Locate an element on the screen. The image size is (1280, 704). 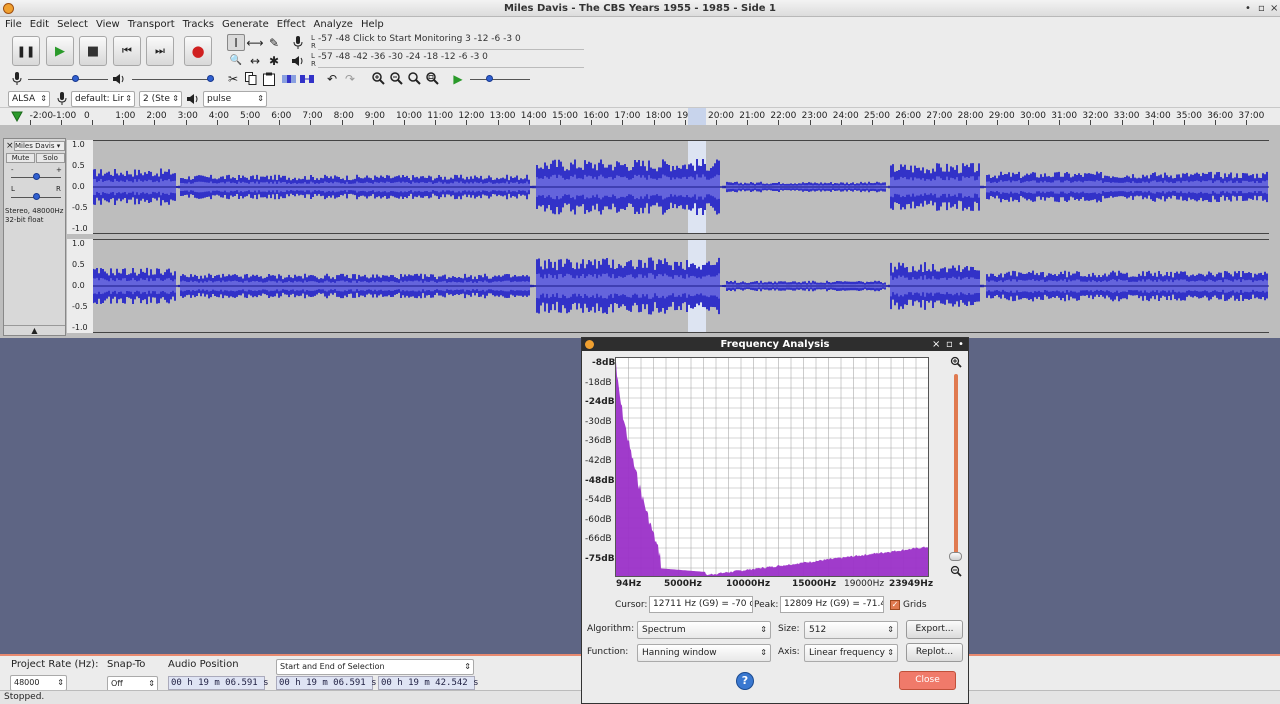
ruler-tick-label: 17:00 is located at coordinates (627, 116).